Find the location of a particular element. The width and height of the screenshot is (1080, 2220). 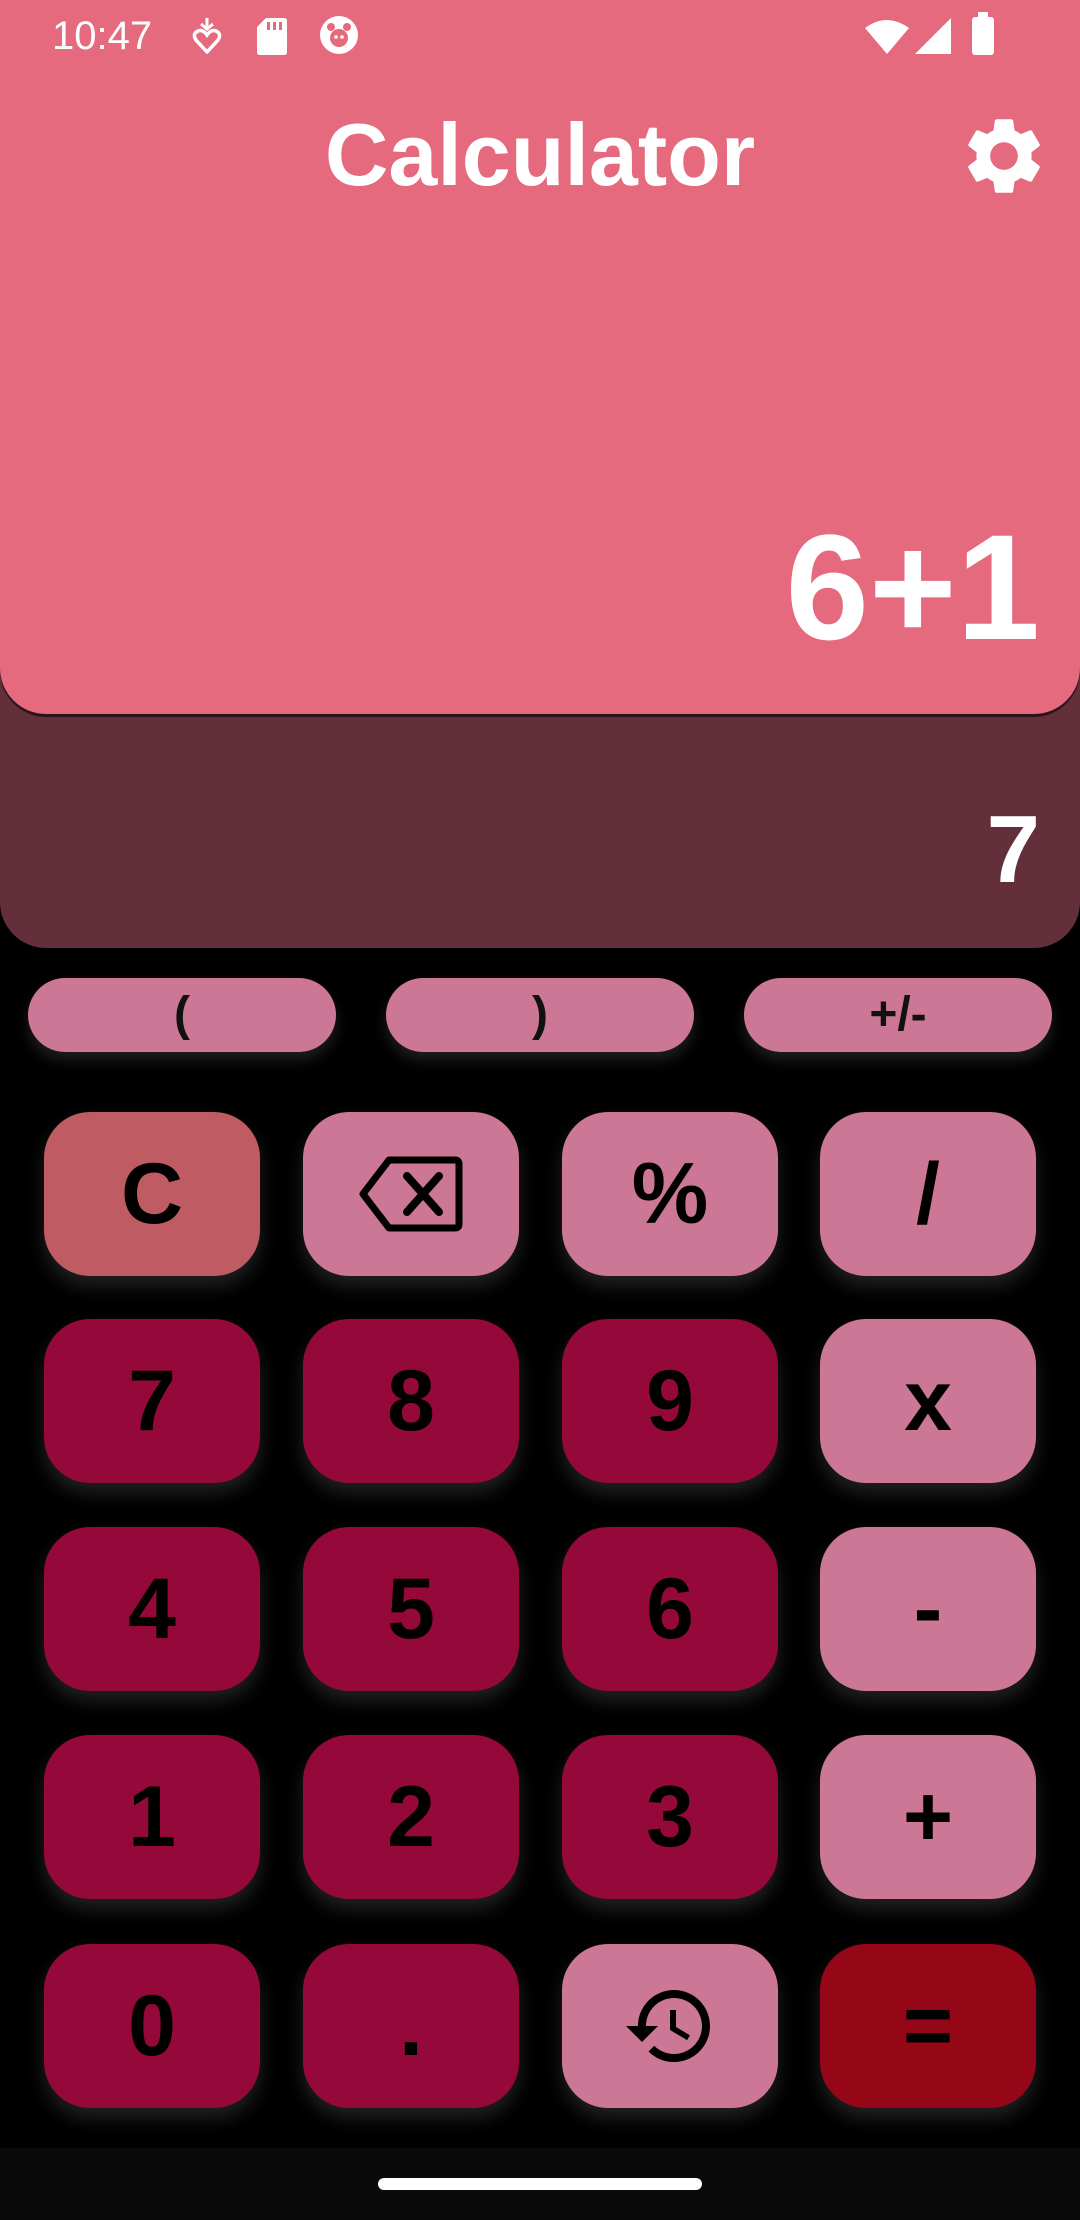

digit-2-button: 2 is located at coordinates (411, 1817).